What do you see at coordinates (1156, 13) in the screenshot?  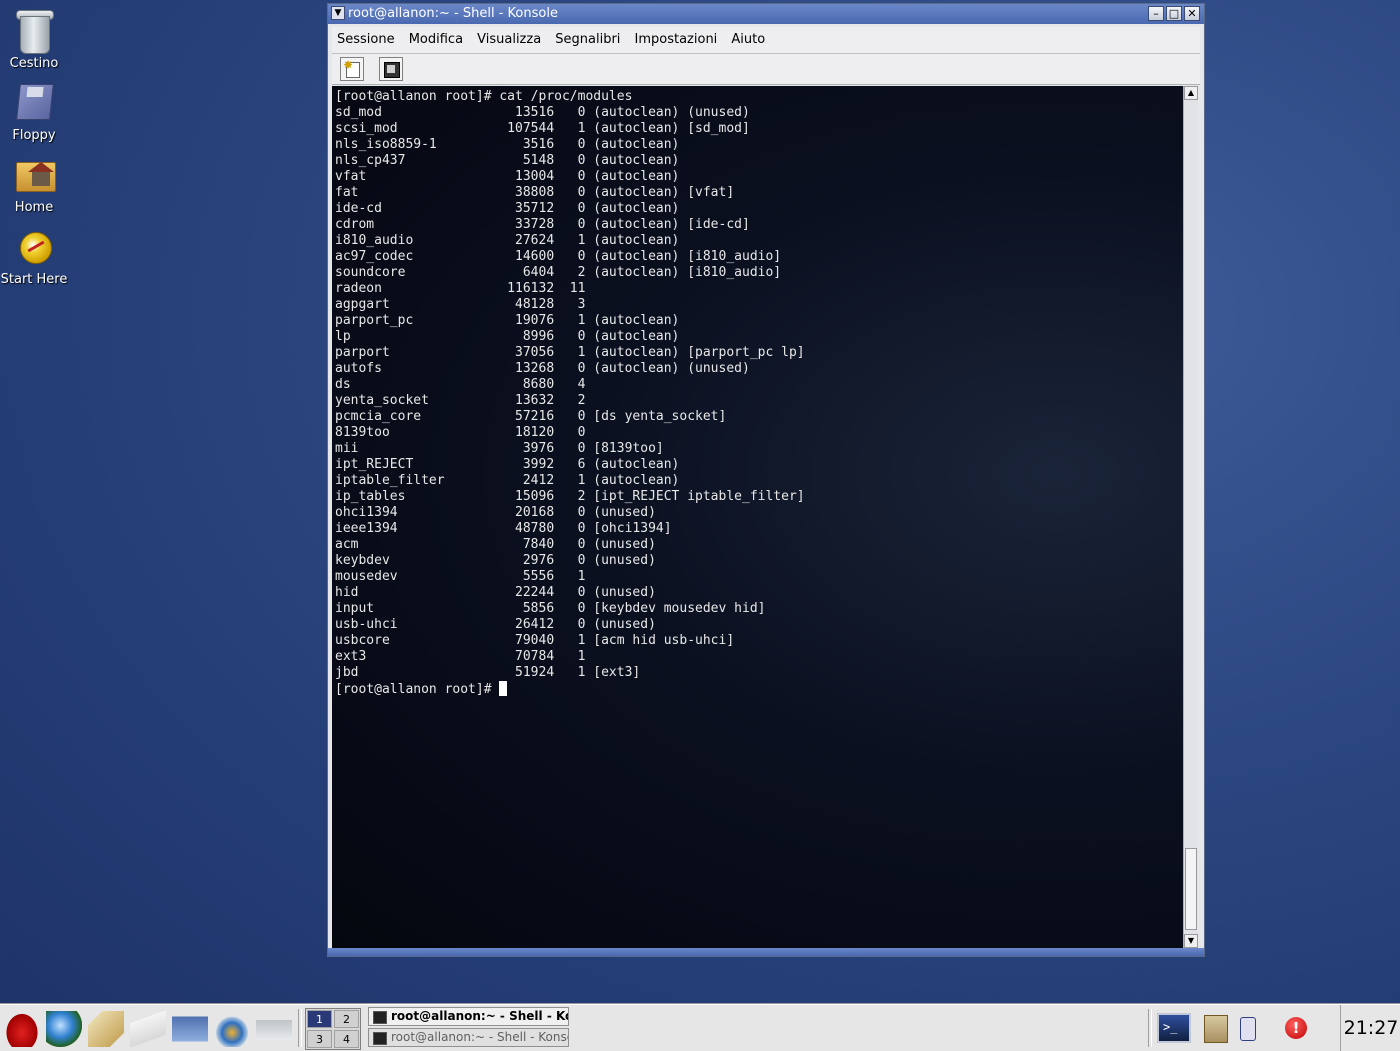 I see `minimize-button: –` at bounding box center [1156, 13].